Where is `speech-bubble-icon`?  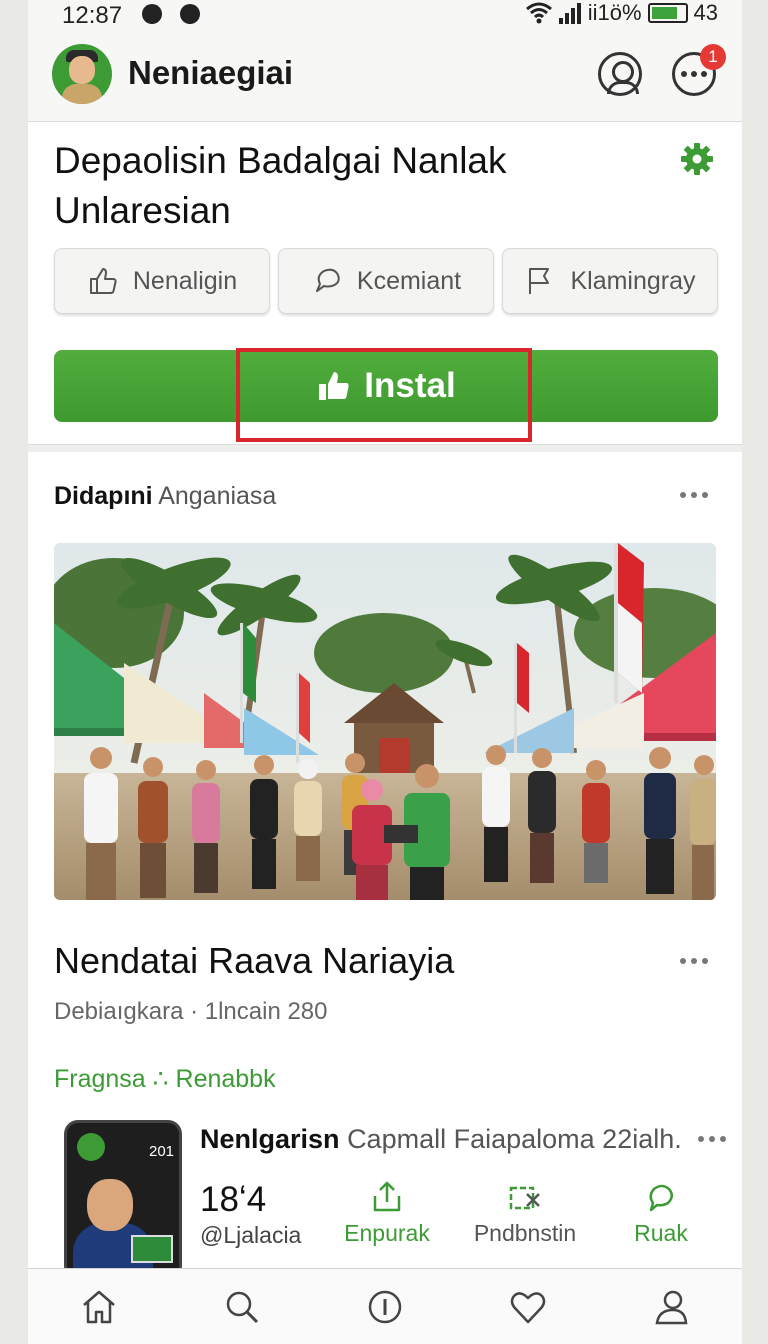
speech-bubble-icon is located at coordinates (661, 1198).